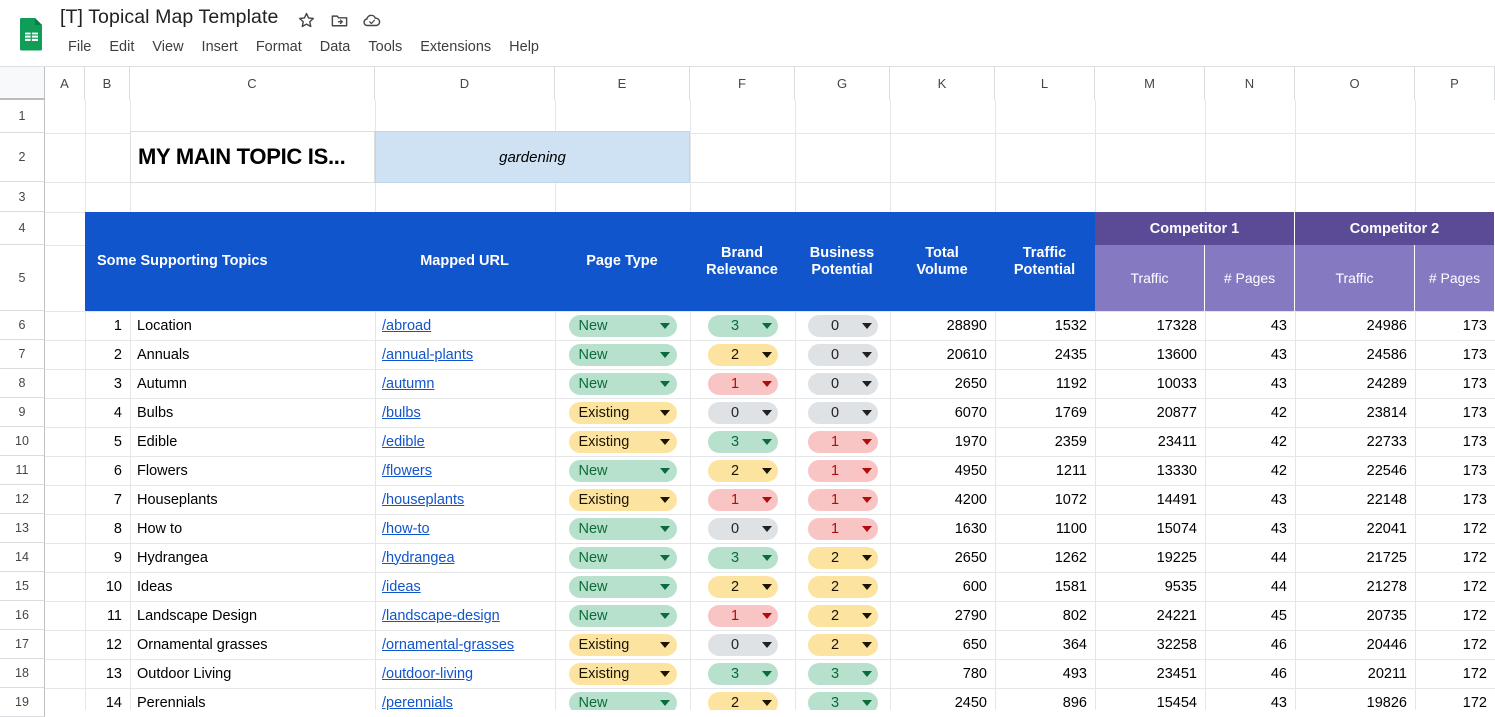 Image resolution: width=1495 pixels, height=717 pixels. I want to click on column-header-e: E, so click(622, 83).